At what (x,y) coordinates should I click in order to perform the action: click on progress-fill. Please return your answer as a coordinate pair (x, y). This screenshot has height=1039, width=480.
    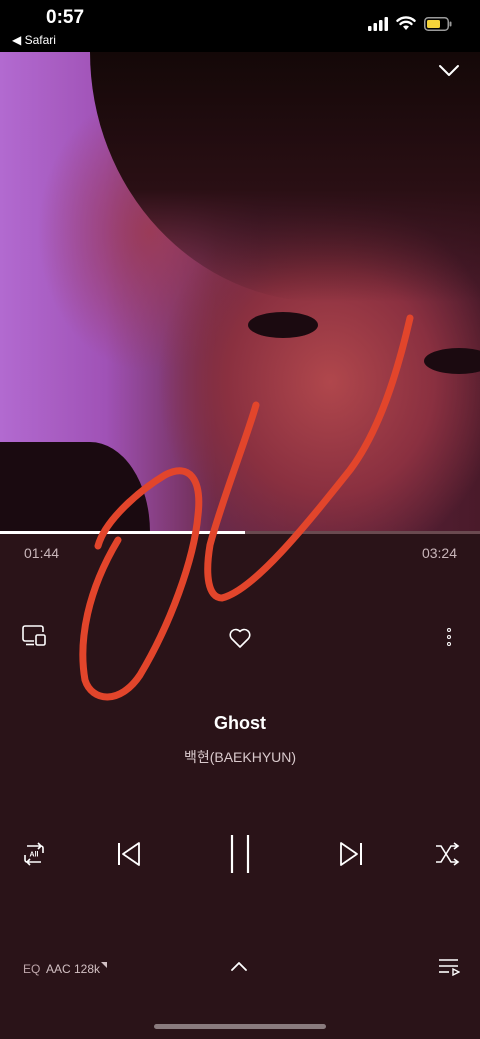
    Looking at the image, I should click on (122, 532).